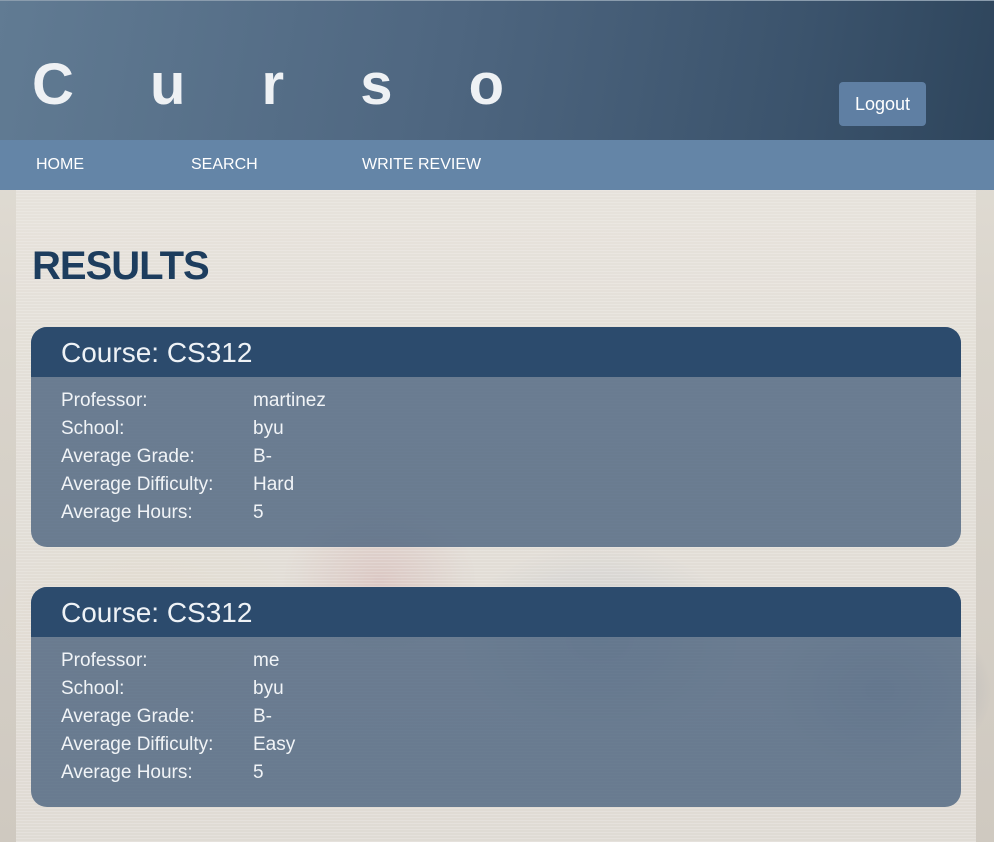 This screenshot has height=842, width=994. I want to click on difficulty-value: Hard, so click(274, 484).